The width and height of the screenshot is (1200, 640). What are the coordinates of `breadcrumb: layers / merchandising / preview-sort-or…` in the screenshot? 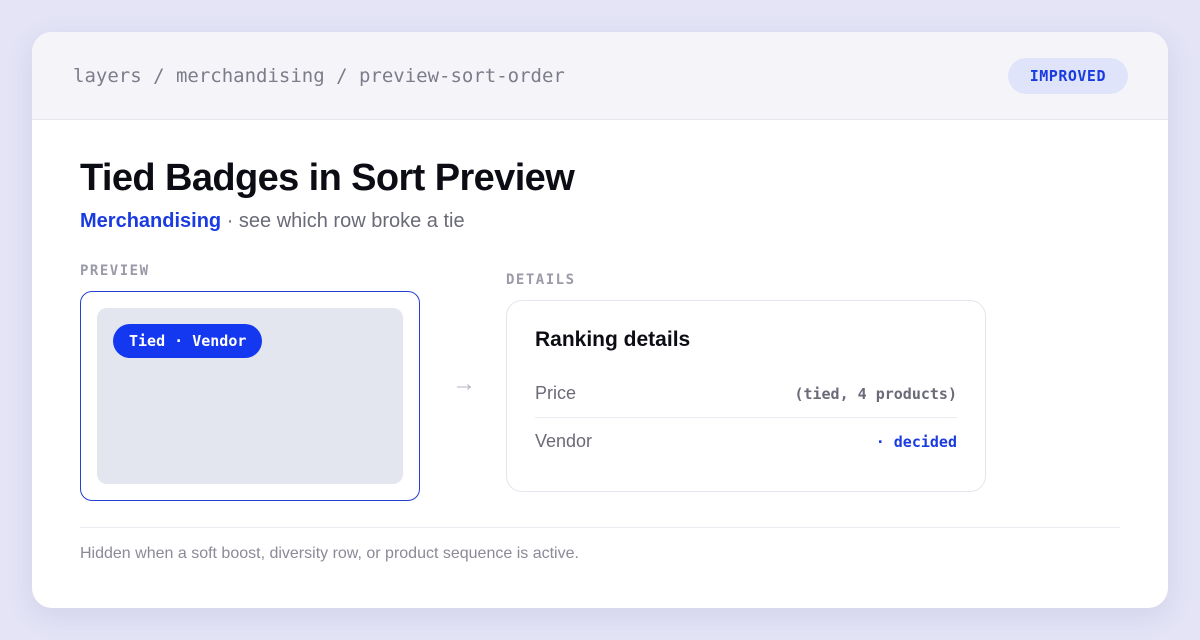 It's located at (319, 76).